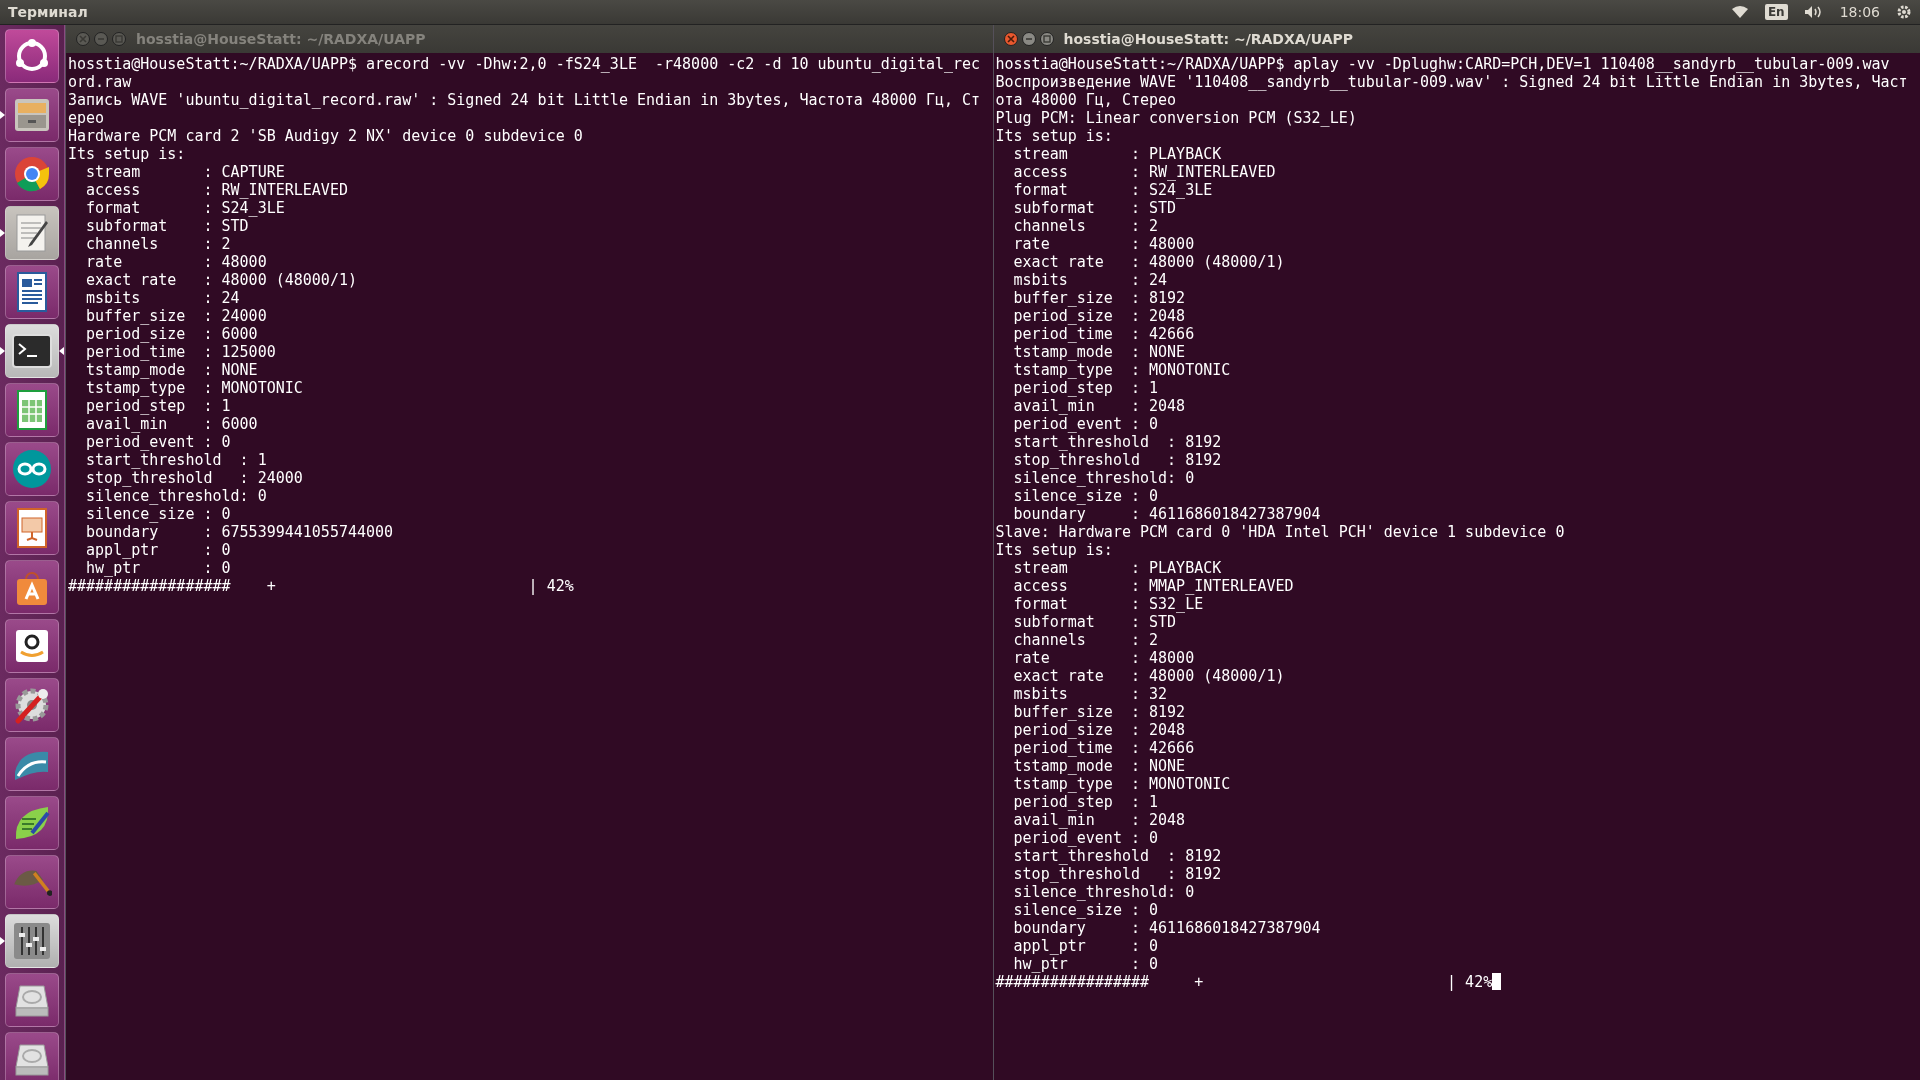 The height and width of the screenshot is (1080, 1920). Describe the element at coordinates (194, 478) in the screenshot. I see `terminal-line: stop_threshold : 24000` at that location.